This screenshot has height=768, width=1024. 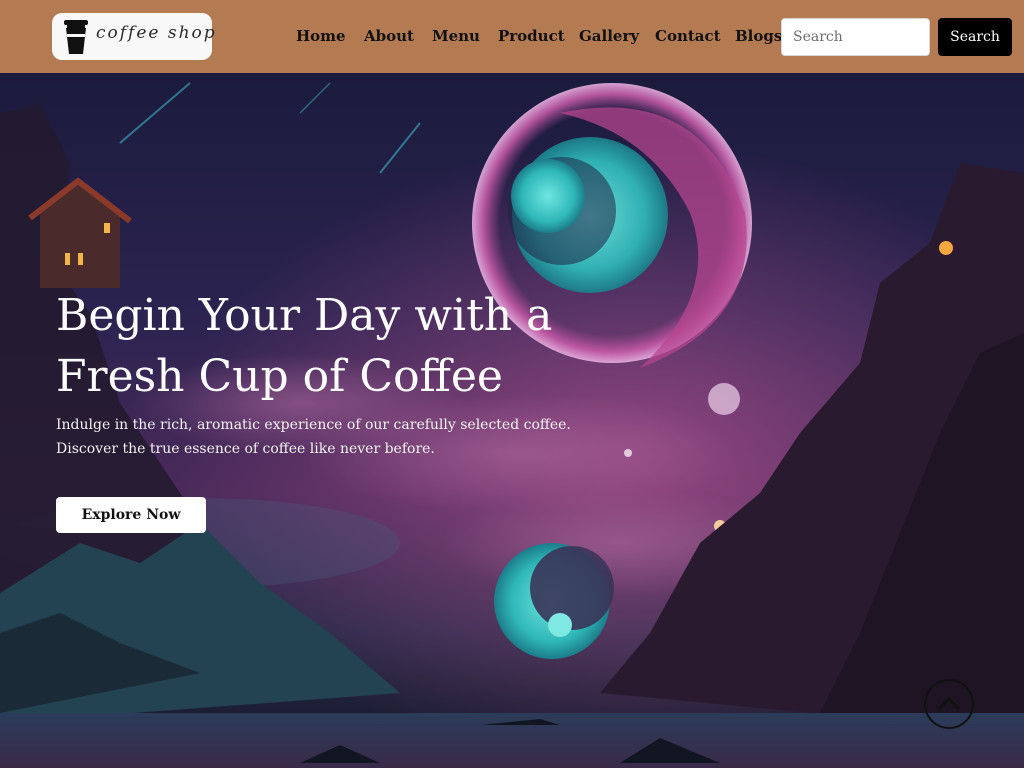 What do you see at coordinates (156, 33) in the screenshot?
I see `logo-text: coffee shop` at bounding box center [156, 33].